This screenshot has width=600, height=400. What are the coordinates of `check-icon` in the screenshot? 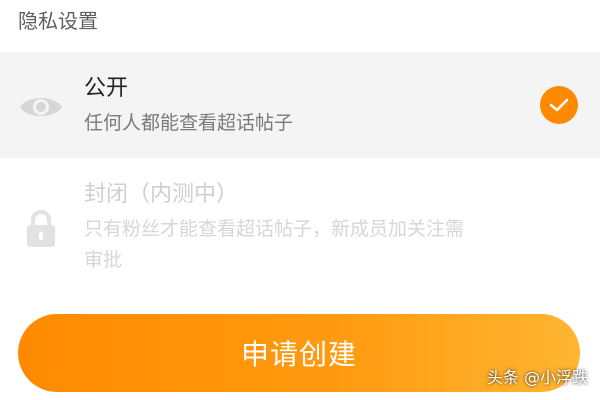 It's located at (559, 105).